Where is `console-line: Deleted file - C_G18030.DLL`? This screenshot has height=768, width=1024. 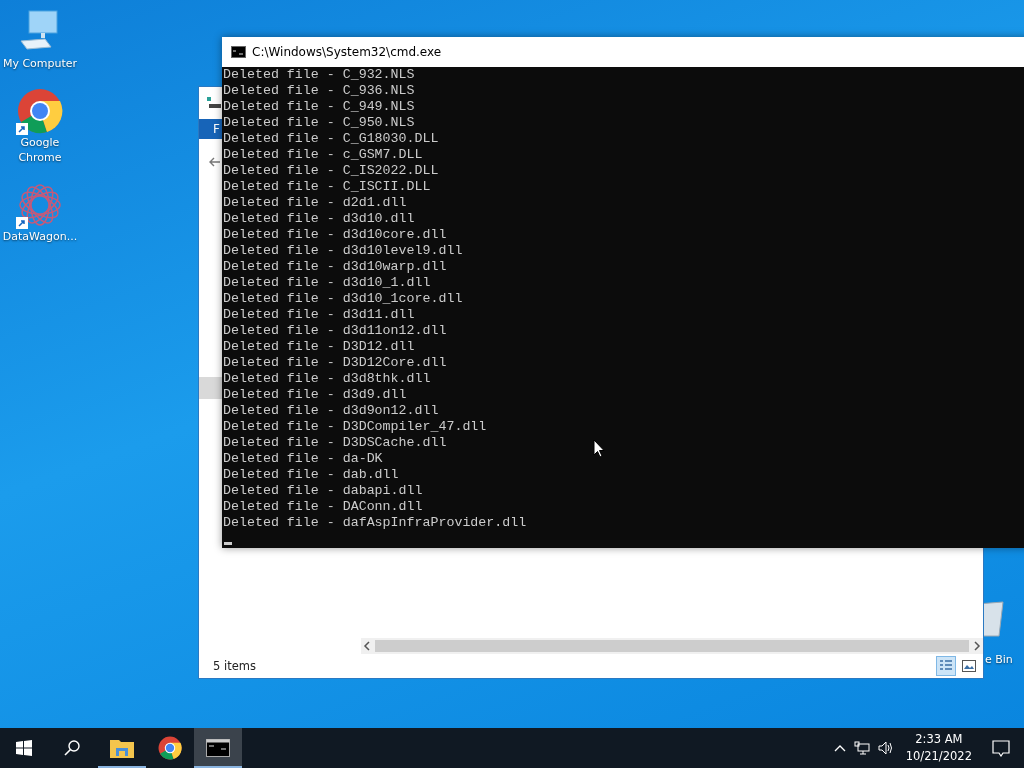
console-line: Deleted file - C_G18030.DLL is located at coordinates (331, 139).